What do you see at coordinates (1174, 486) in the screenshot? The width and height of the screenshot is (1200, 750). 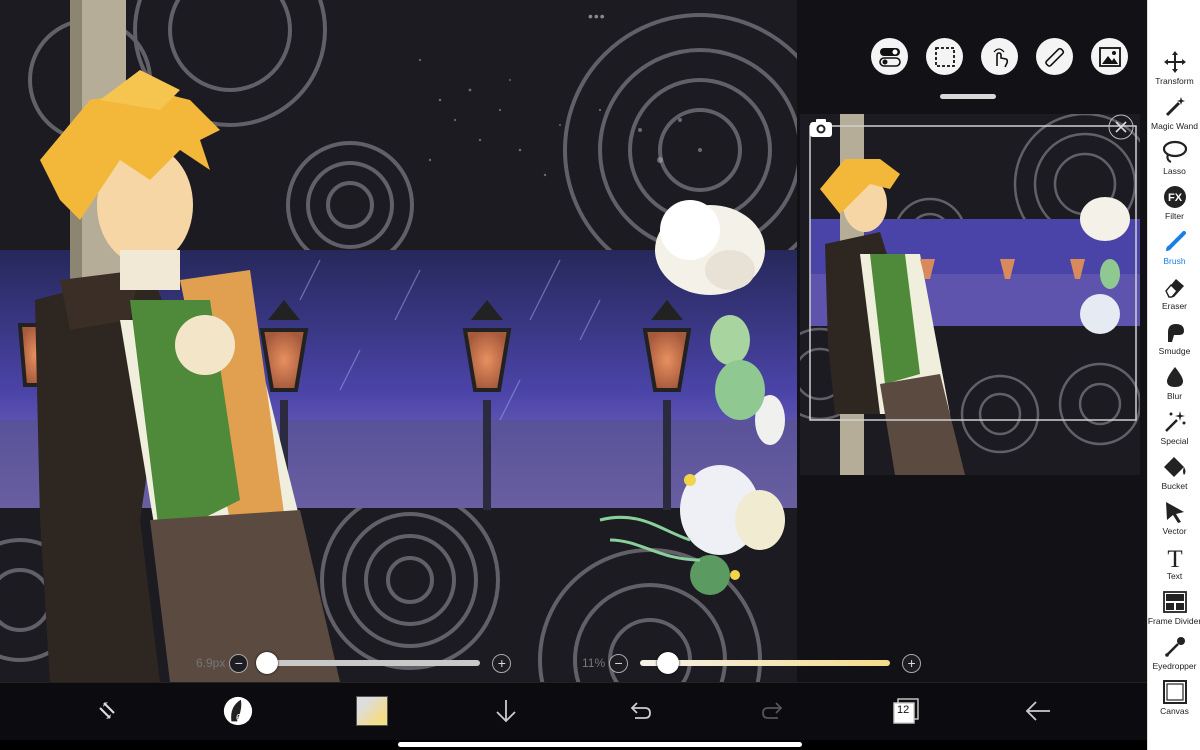 I see `tool-label: Bucket` at bounding box center [1174, 486].